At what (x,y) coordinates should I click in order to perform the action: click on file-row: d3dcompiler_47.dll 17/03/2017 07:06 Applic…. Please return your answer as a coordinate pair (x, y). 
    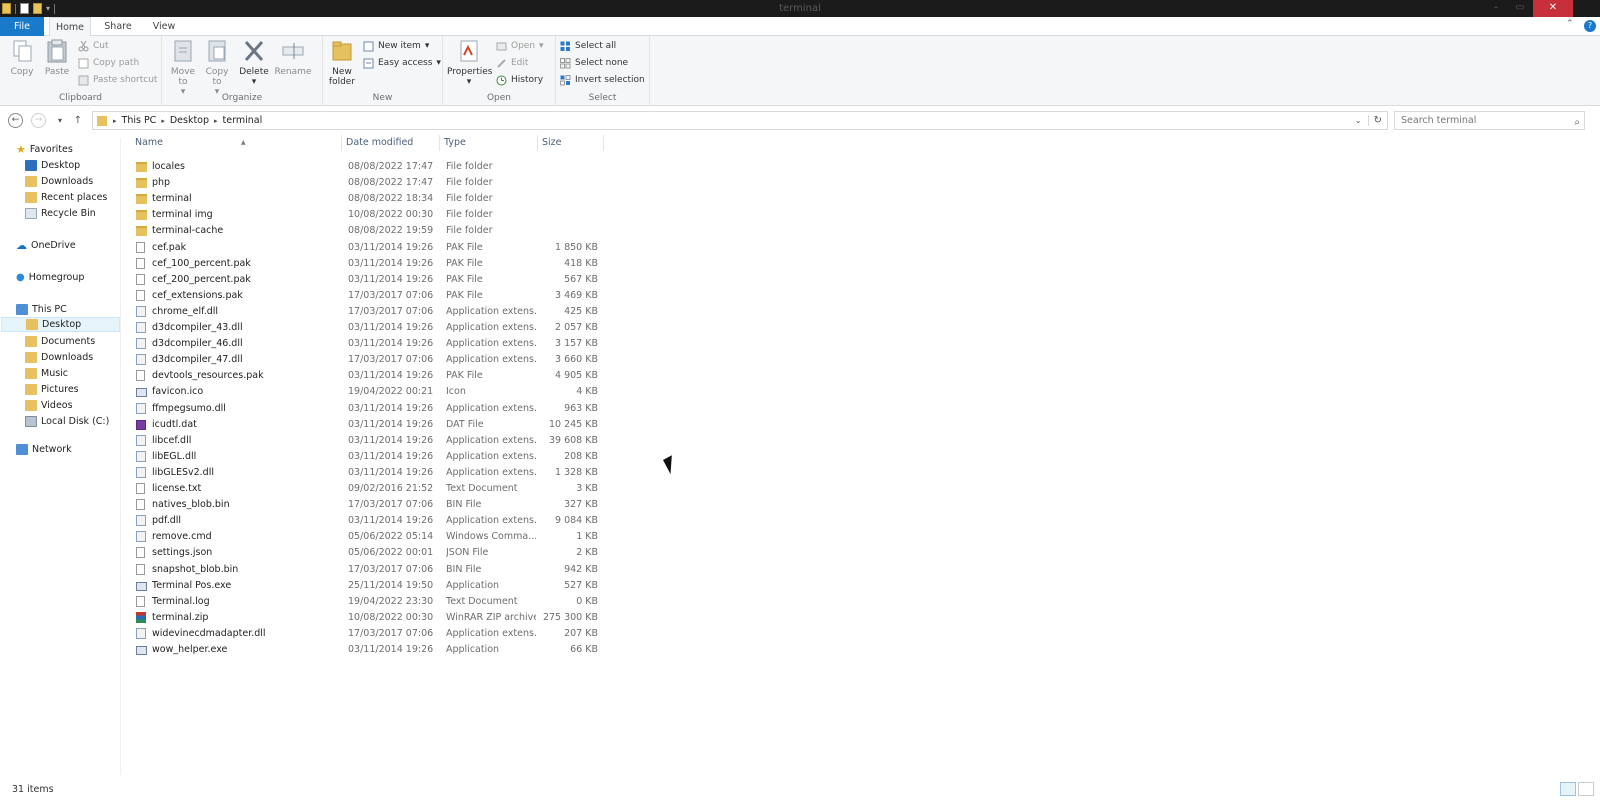
    Looking at the image, I should click on (367, 360).